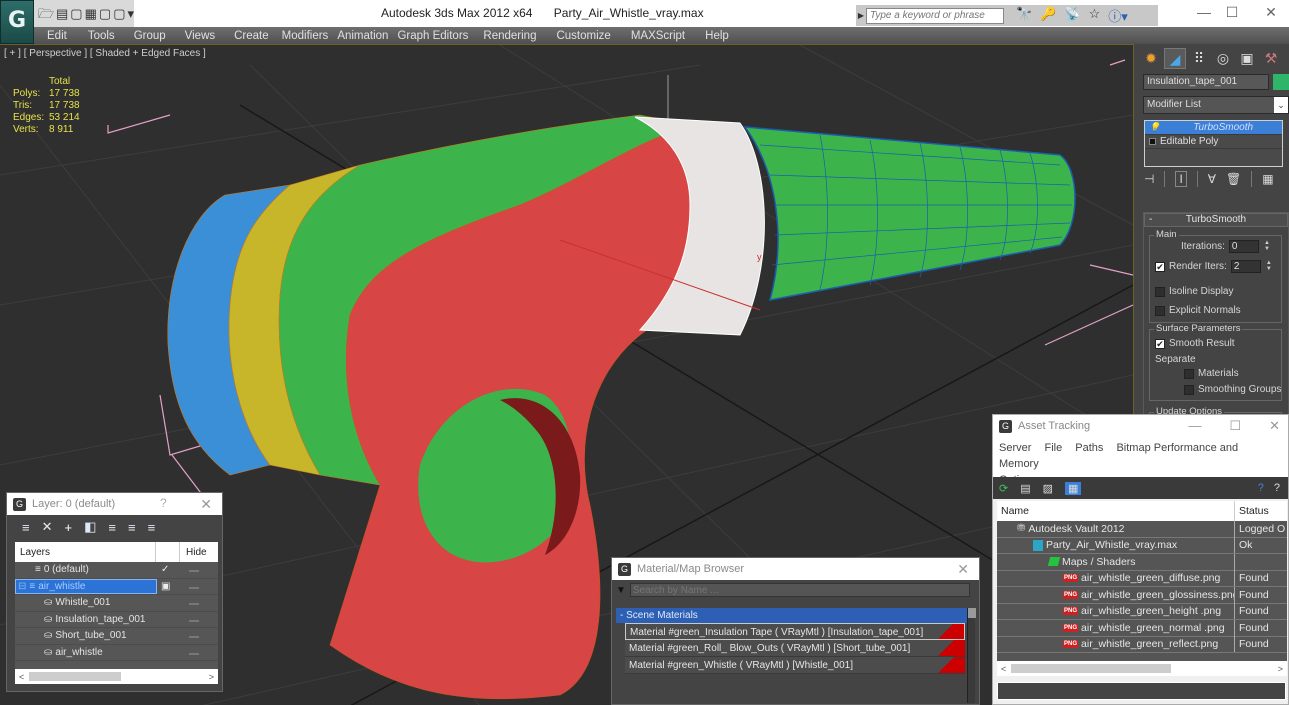 The image size is (1289, 705). Describe the element at coordinates (116, 636) in the screenshot. I see `layer-object-row: ⛀ Short_tube_001` at that location.